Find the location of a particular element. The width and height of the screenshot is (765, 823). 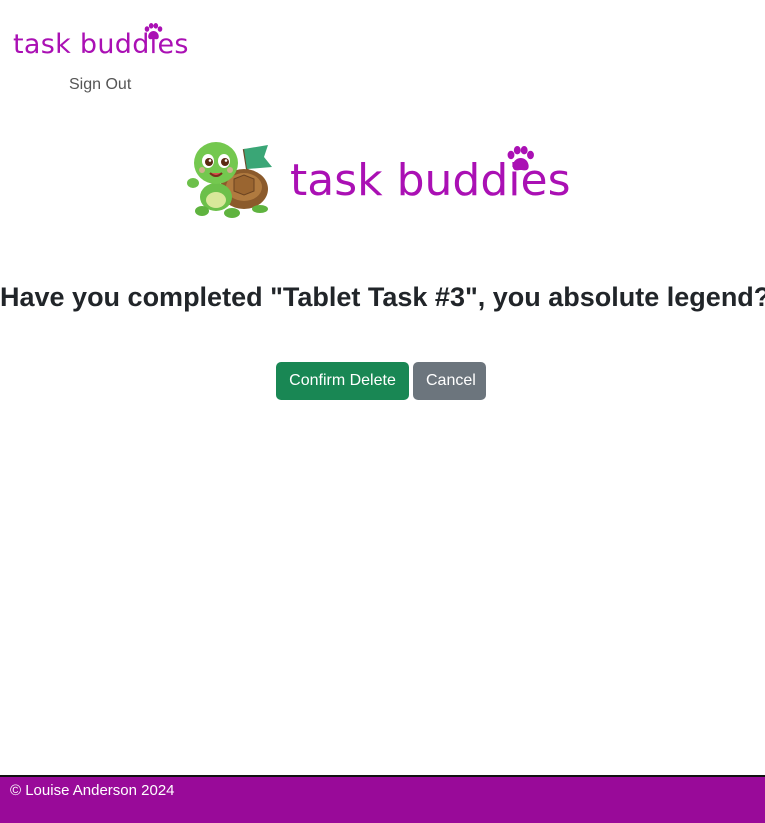

turtle-with-flag-icon is located at coordinates (229, 180).